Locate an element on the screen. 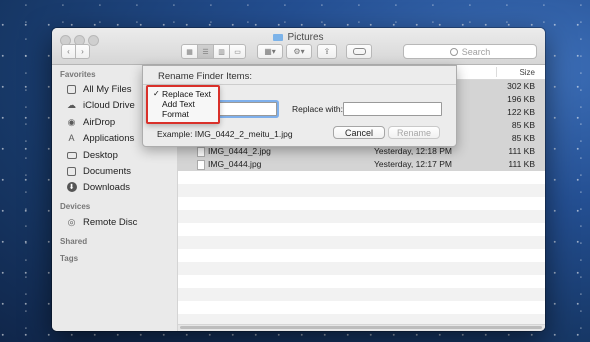 The height and width of the screenshot is (342, 590). edit-tags-button is located at coordinates (359, 51).